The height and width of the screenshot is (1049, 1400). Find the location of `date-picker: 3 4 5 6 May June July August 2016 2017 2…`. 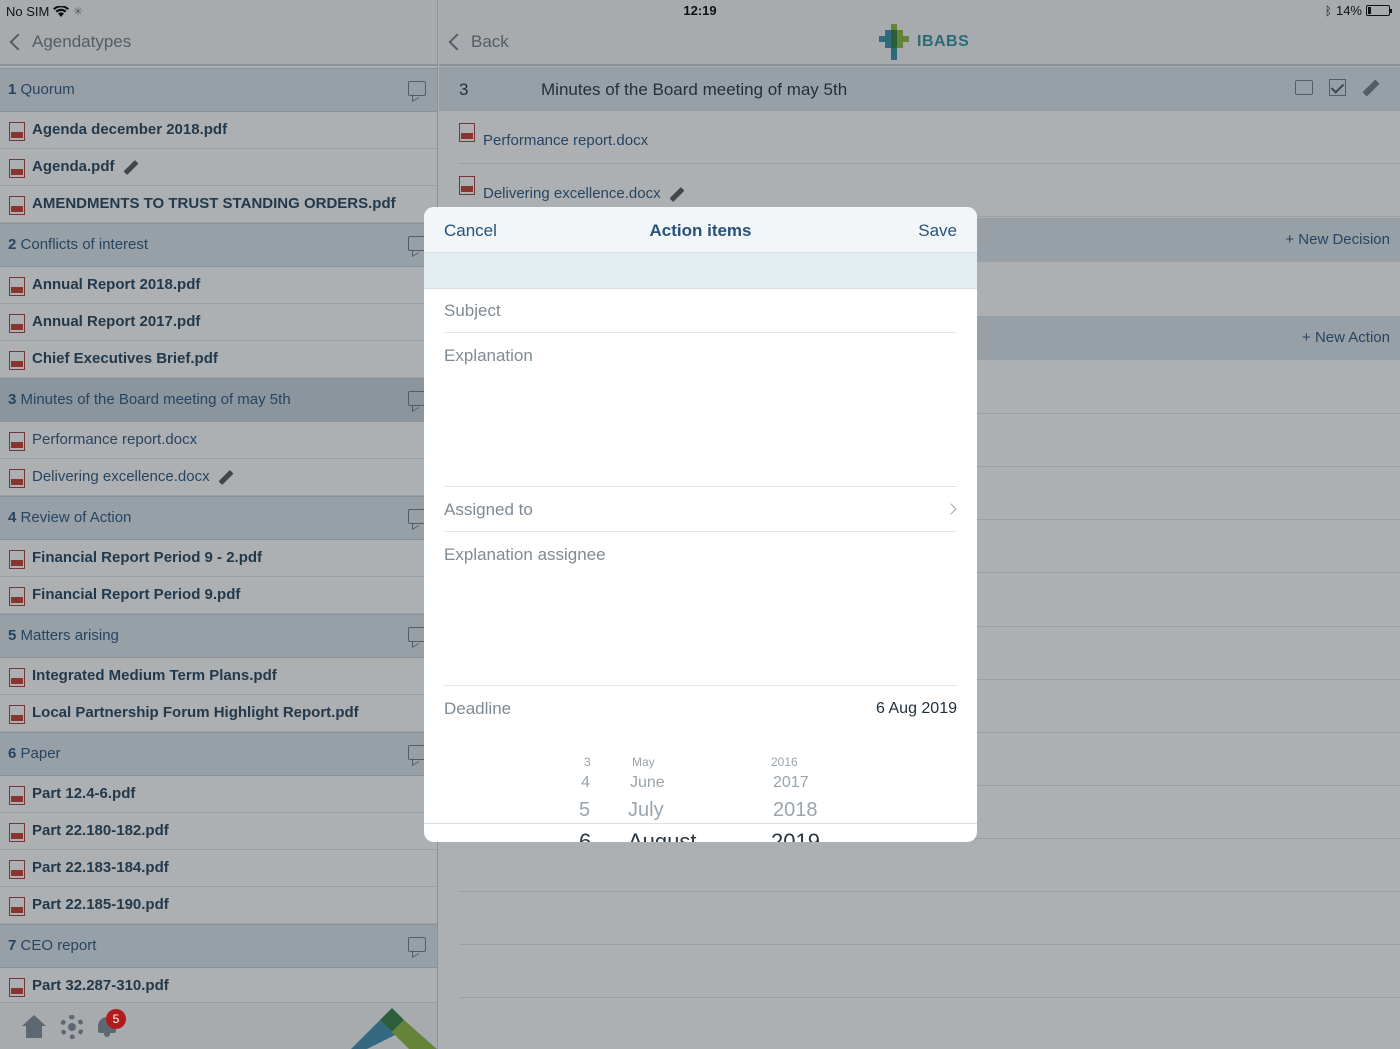

date-picker: 3 4 5 6 May June July August 2016 2017 2… is located at coordinates (700, 794).